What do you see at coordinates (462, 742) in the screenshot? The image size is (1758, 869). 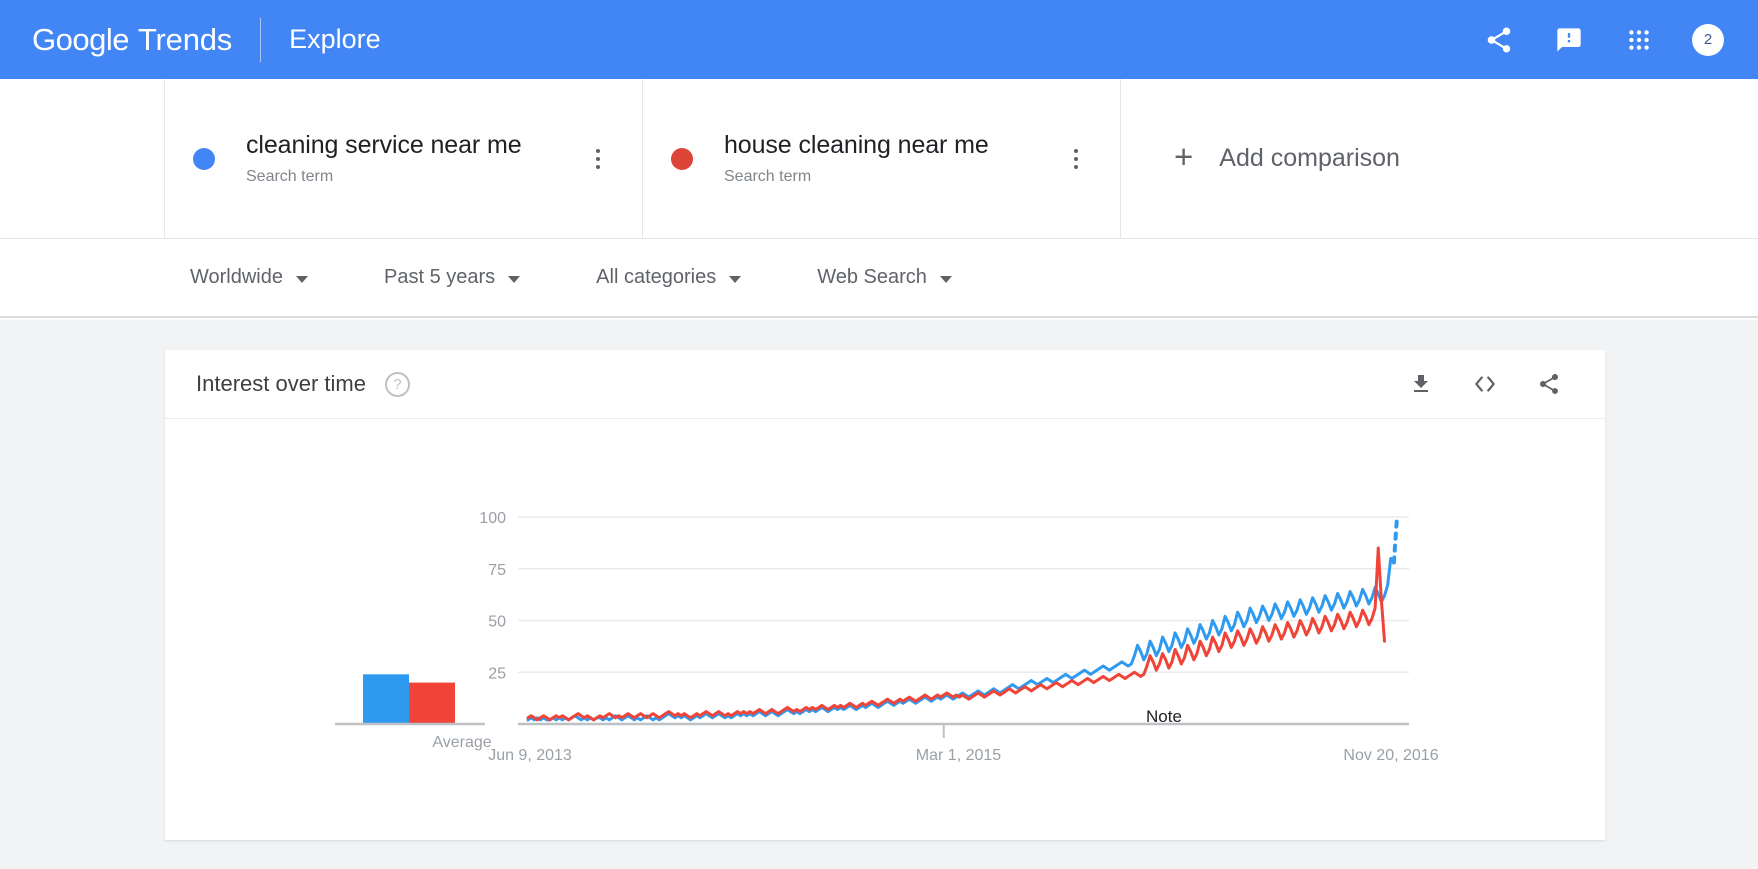 I see `average-bars-label: Average` at bounding box center [462, 742].